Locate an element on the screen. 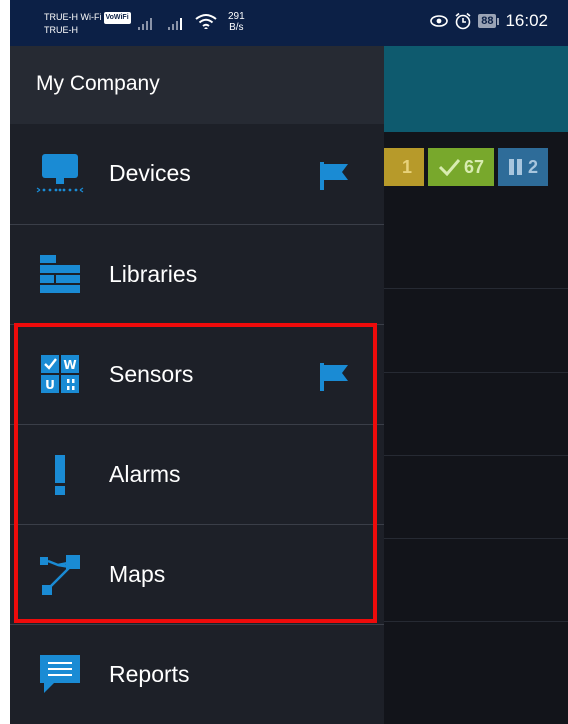  clock: 16:02 is located at coordinates (526, 20).